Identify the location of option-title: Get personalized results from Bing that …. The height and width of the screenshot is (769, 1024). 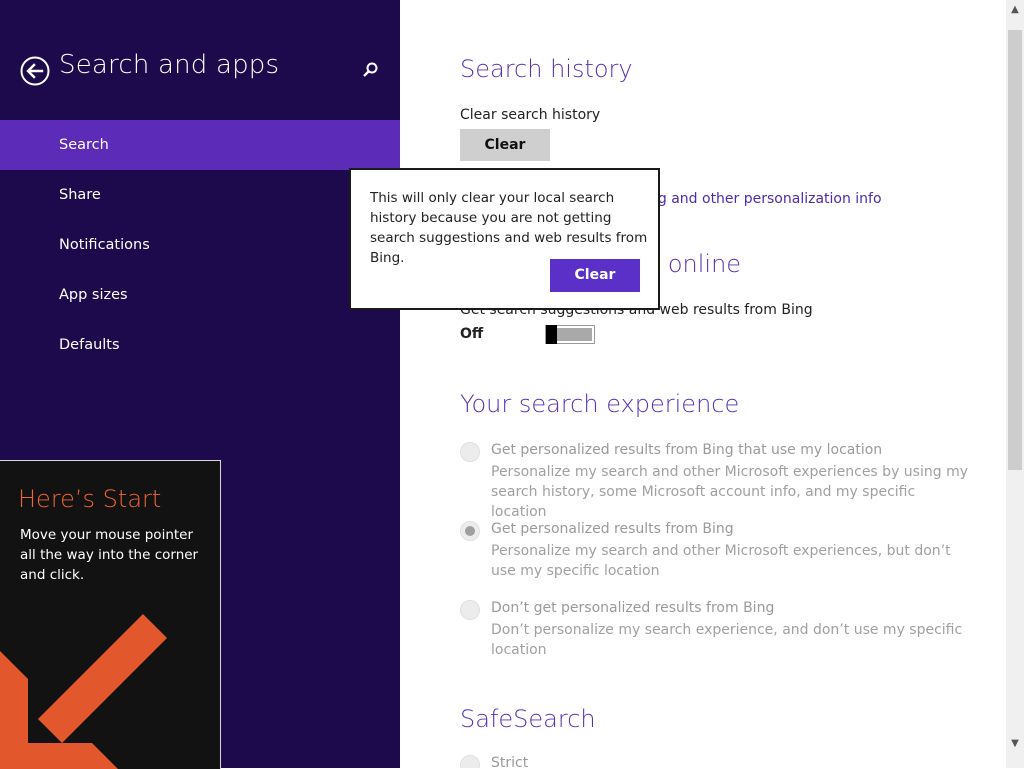
(687, 450).